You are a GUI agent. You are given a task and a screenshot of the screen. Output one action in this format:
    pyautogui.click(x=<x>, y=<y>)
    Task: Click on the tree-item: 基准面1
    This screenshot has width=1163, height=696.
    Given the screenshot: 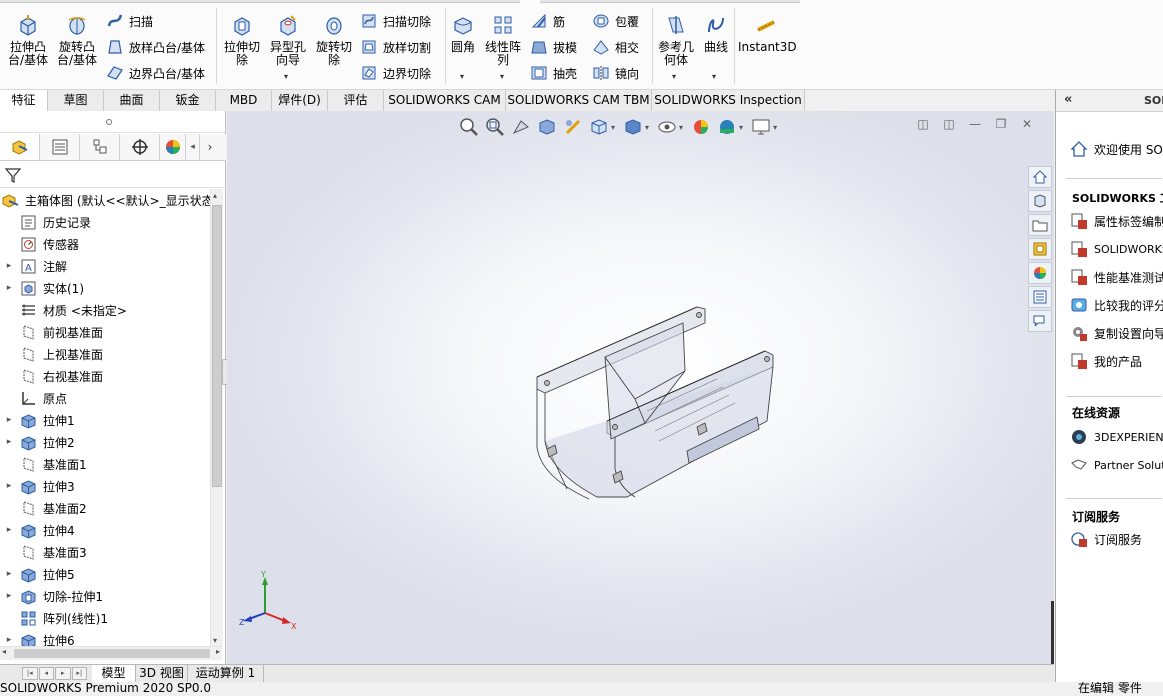 What is the action you would take?
    pyautogui.click(x=105, y=464)
    